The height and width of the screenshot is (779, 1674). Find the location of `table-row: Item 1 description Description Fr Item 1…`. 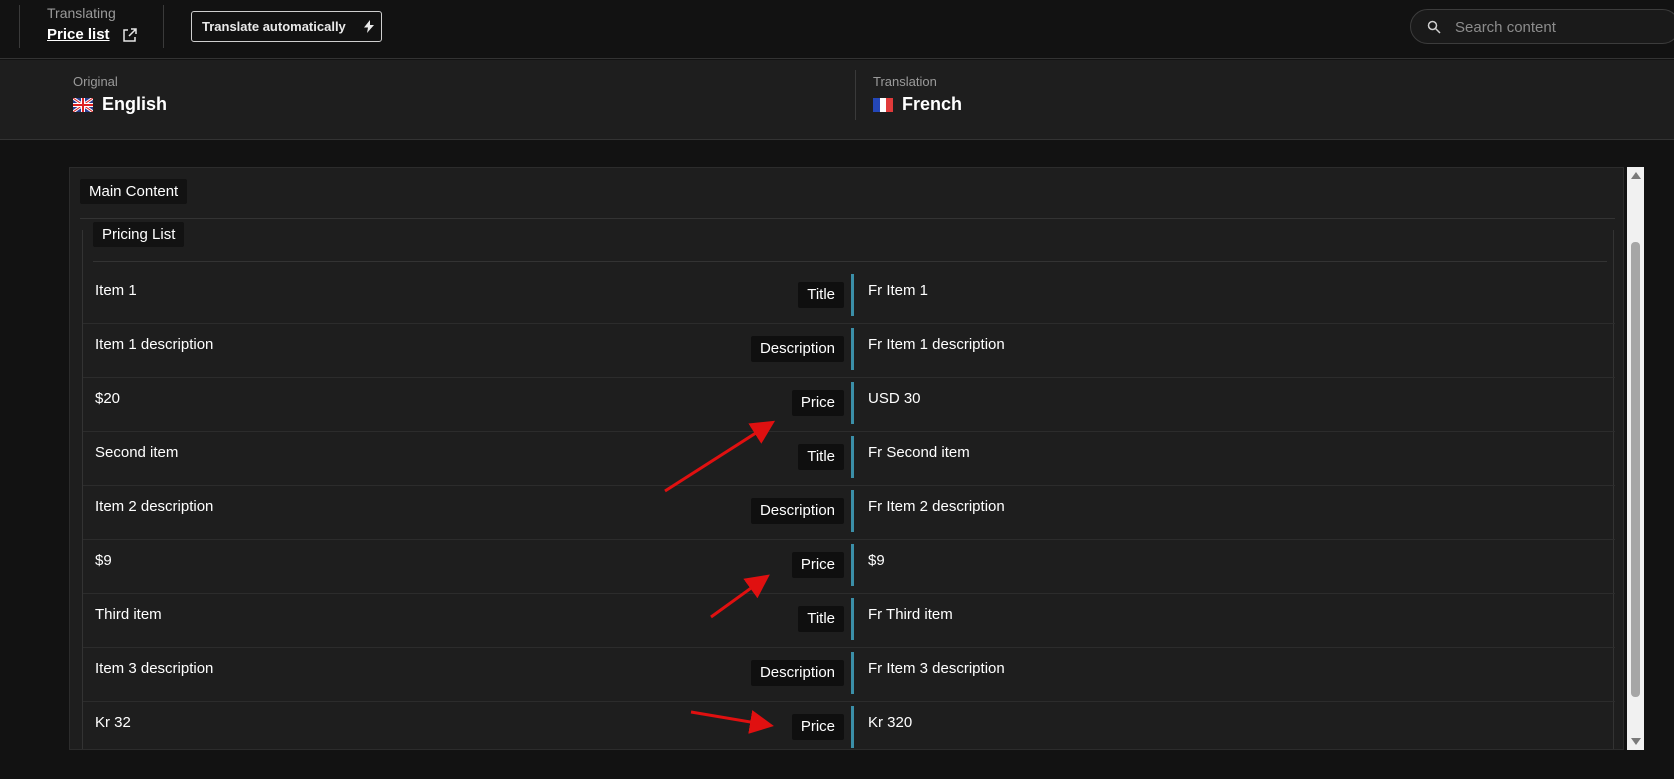

table-row: Item 1 description Description Fr Item 1… is located at coordinates (849, 351).